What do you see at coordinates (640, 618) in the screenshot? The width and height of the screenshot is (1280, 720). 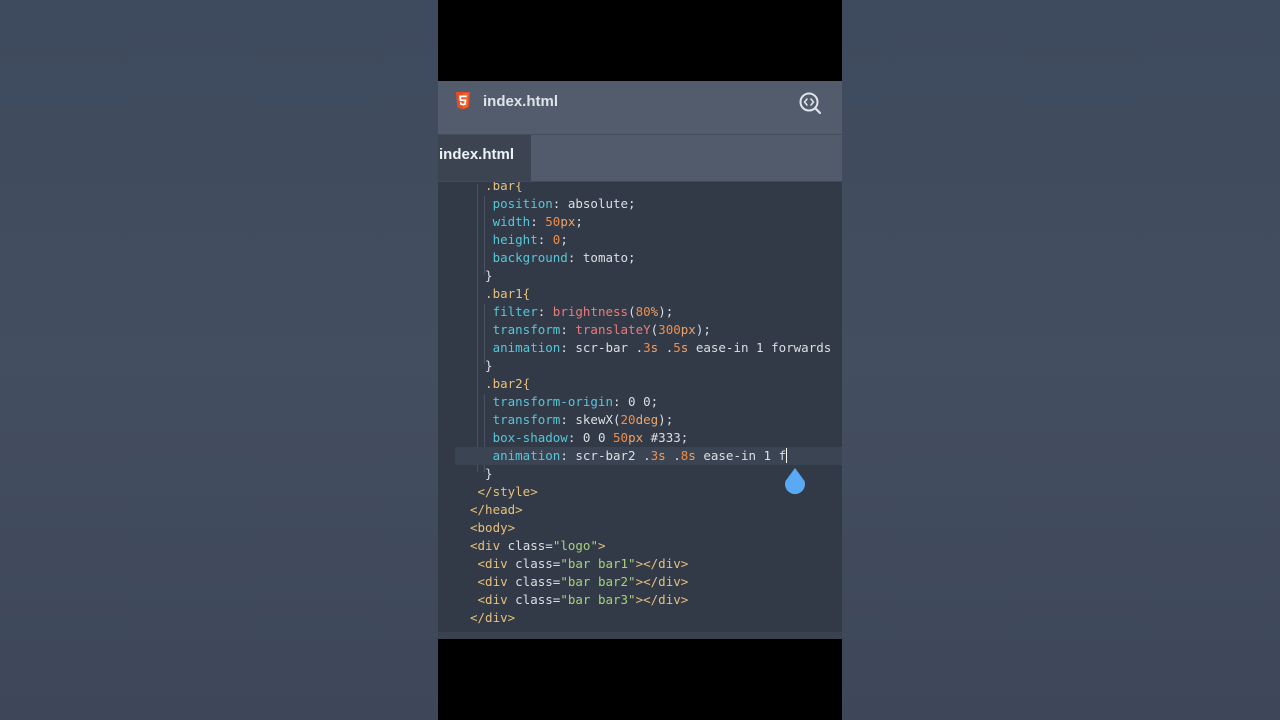 I see `code-line: </div>` at bounding box center [640, 618].